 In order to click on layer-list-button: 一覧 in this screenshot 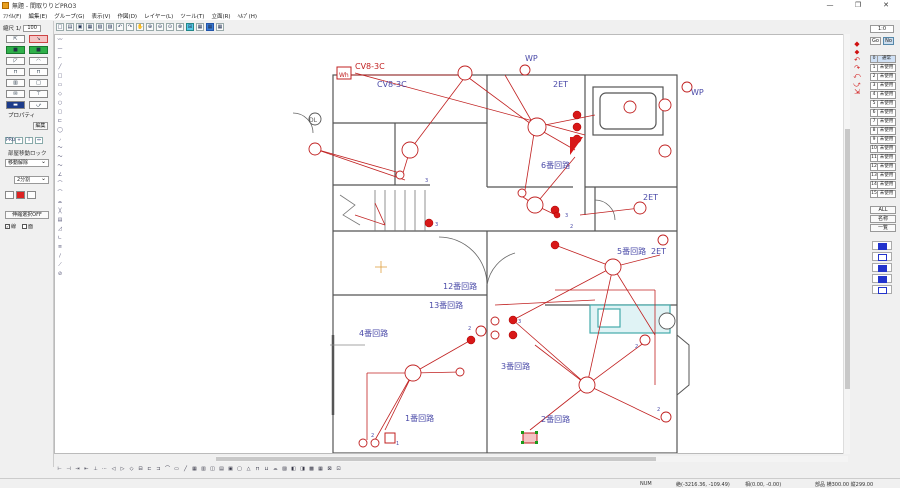, I will do `click(883, 228)`.